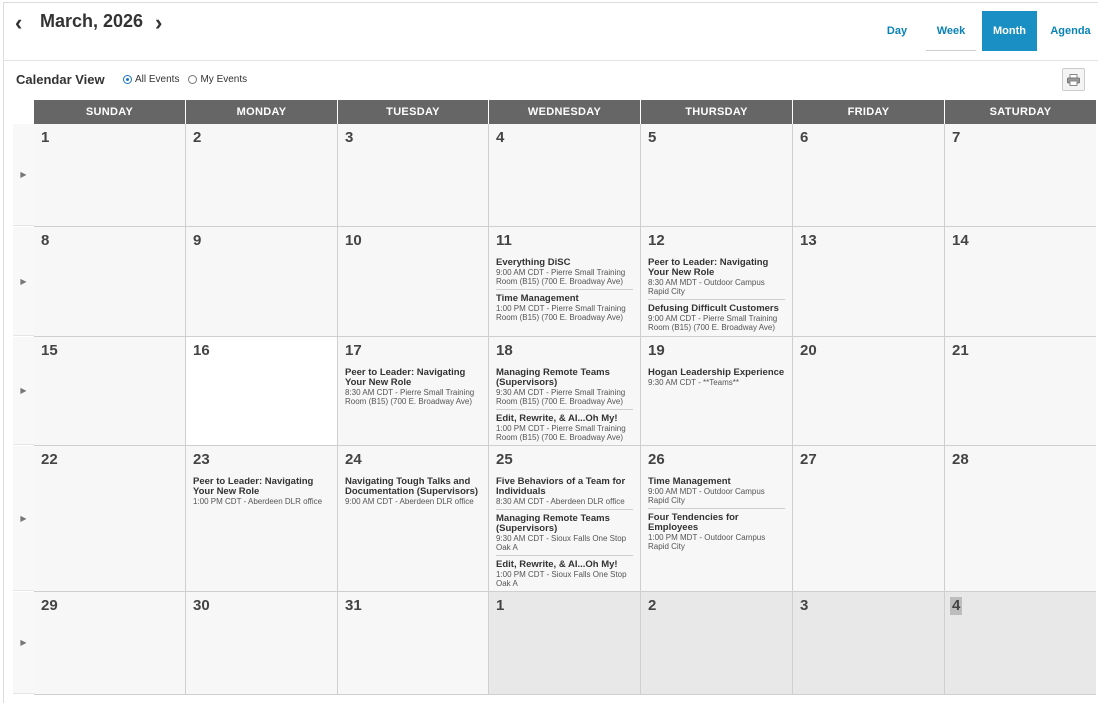 This screenshot has height=705, width=1098. I want to click on day-cell: 21, so click(1020, 391).